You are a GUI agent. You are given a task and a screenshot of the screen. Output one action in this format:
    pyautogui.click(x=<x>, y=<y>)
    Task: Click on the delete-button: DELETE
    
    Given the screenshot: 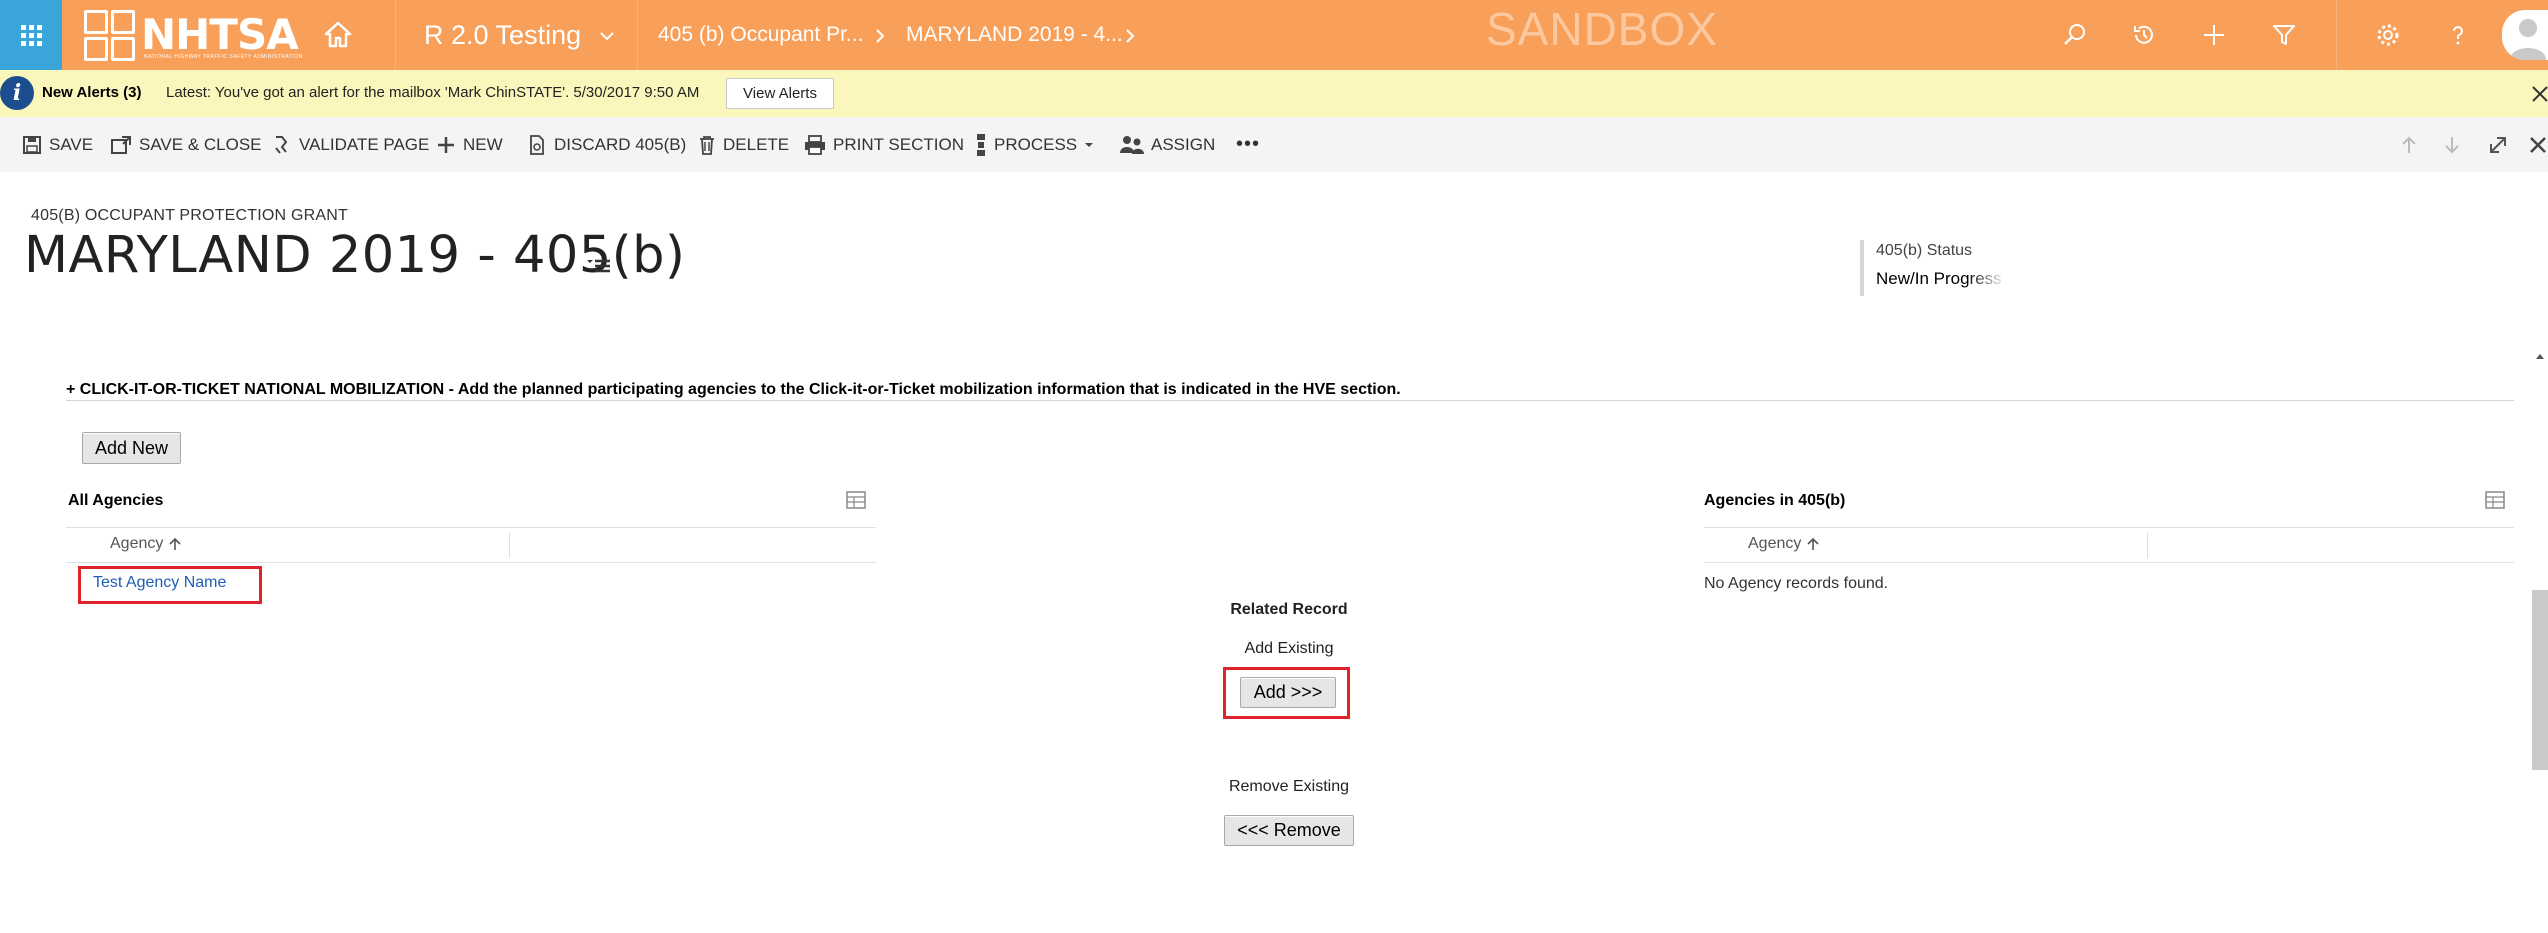 What is the action you would take?
    pyautogui.click(x=743, y=144)
    